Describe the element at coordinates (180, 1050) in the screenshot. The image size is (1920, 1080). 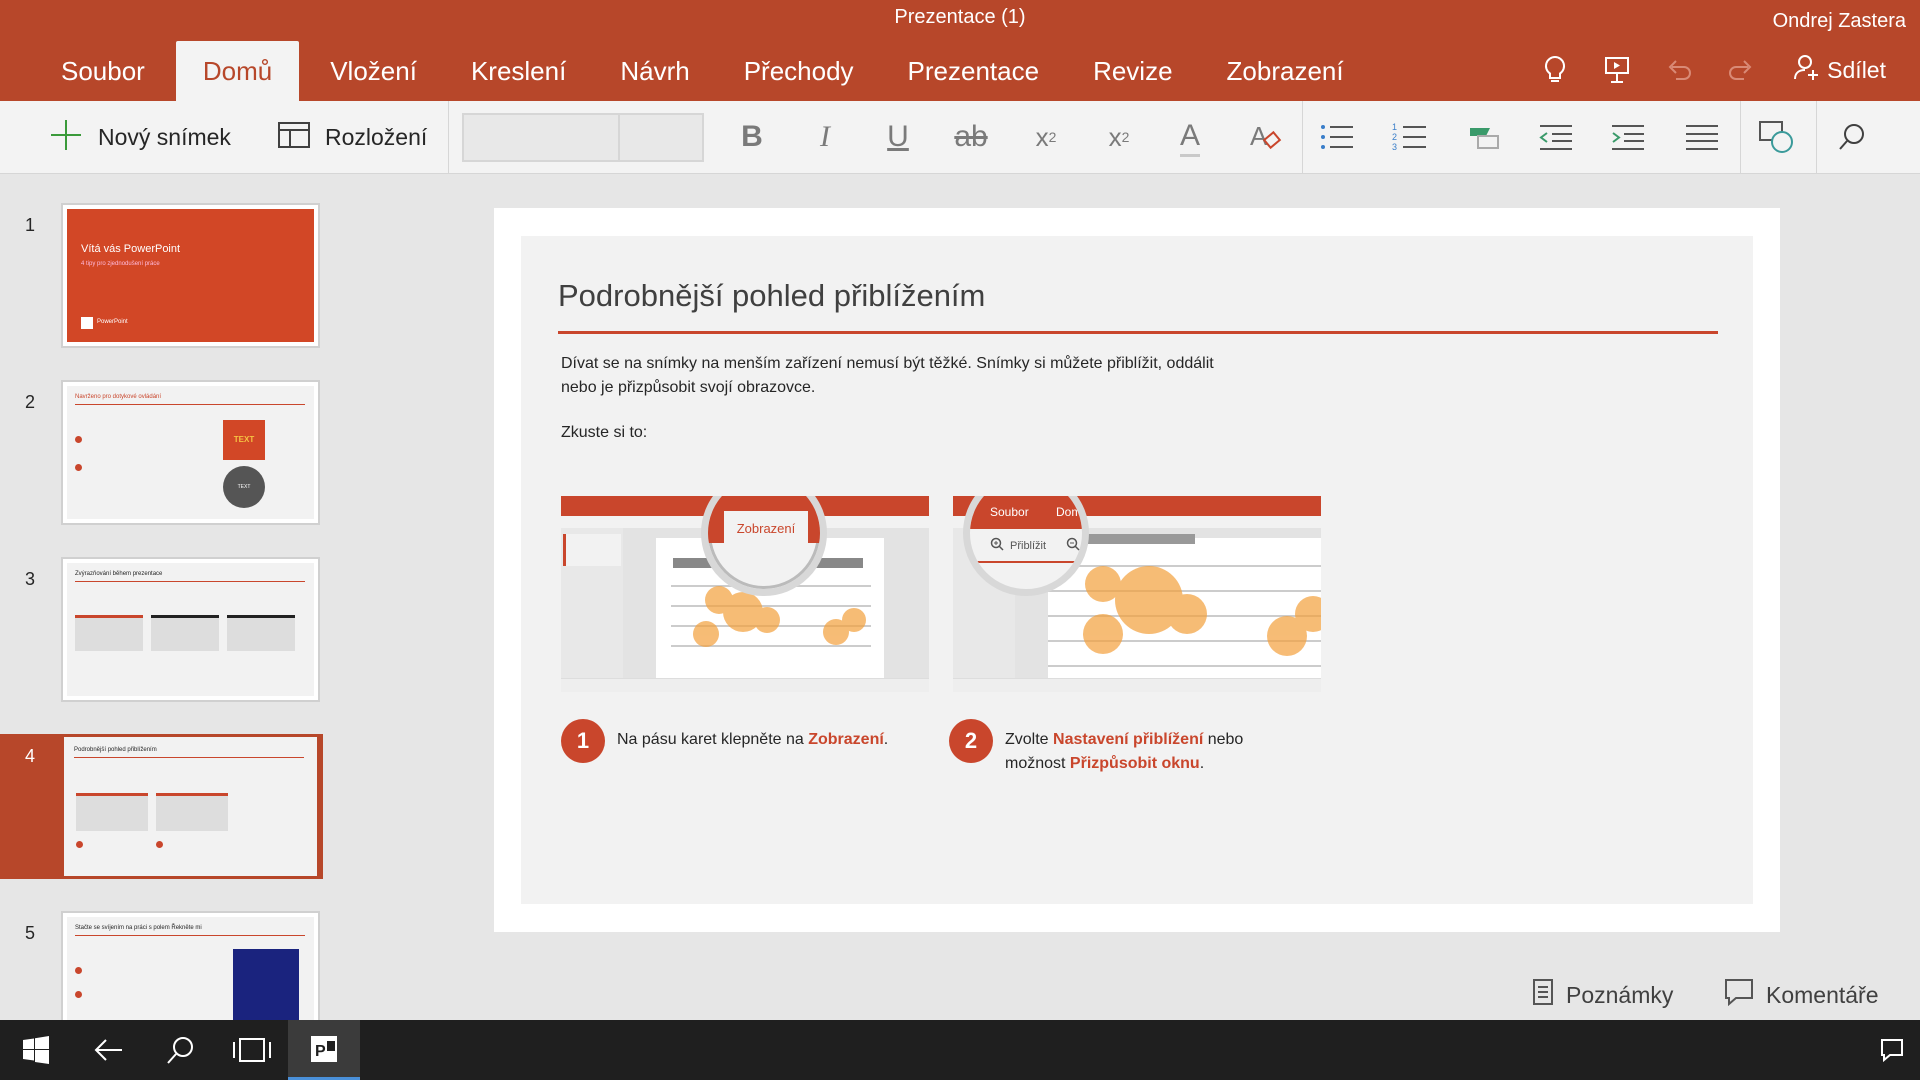
I see `search-taskbar-icon` at that location.